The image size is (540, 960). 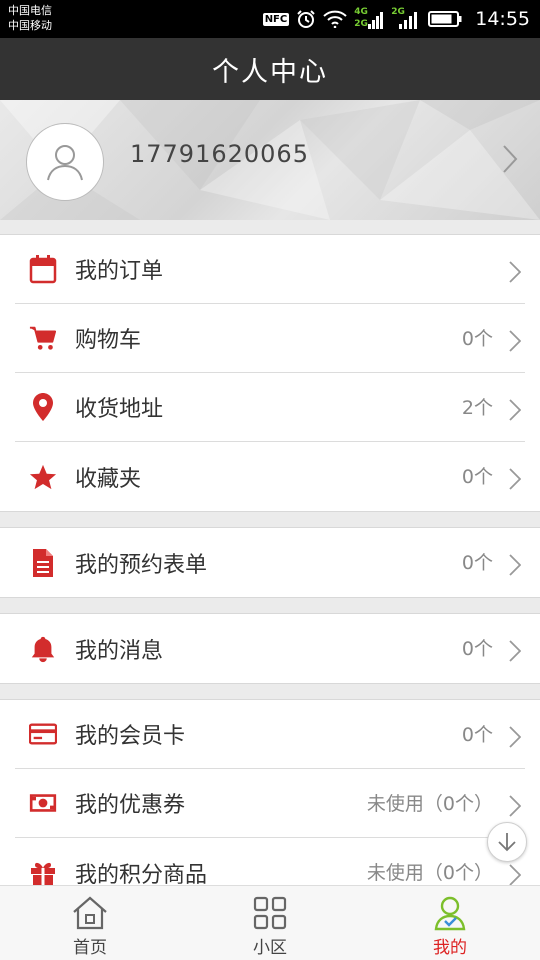 I want to click on grid-icon, so click(x=270, y=913).